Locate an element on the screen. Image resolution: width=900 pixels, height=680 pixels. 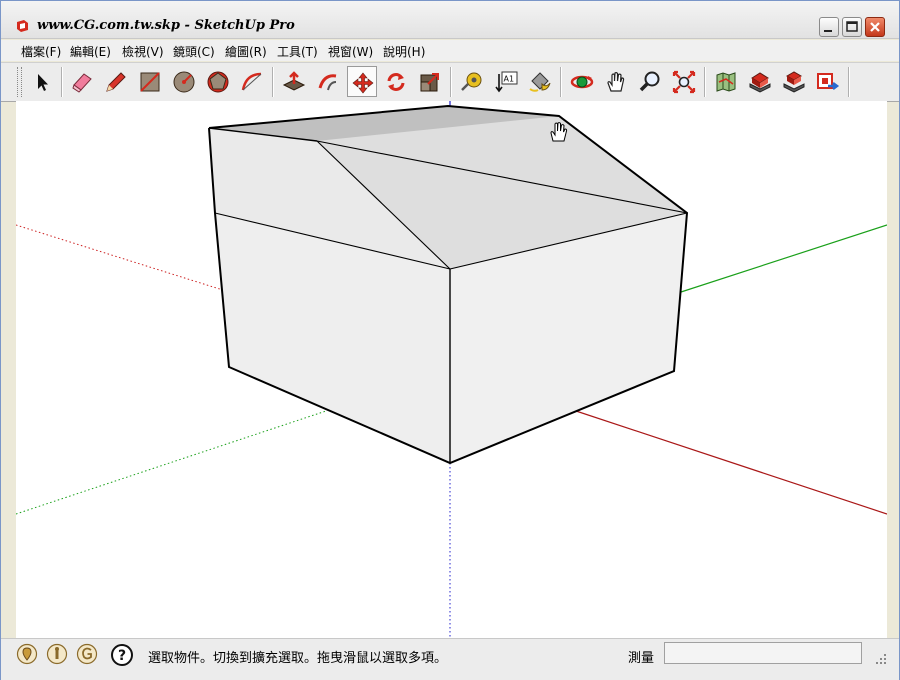
zoom-extents-icon is located at coordinates (684, 82).